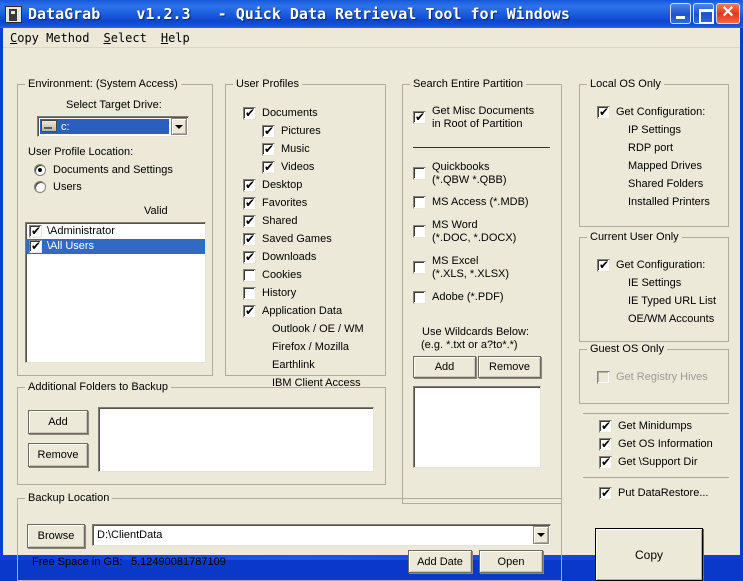 Image resolution: width=743 pixels, height=581 pixels. What do you see at coordinates (289, 257) in the screenshot?
I see `label-downloads: Downloads` at bounding box center [289, 257].